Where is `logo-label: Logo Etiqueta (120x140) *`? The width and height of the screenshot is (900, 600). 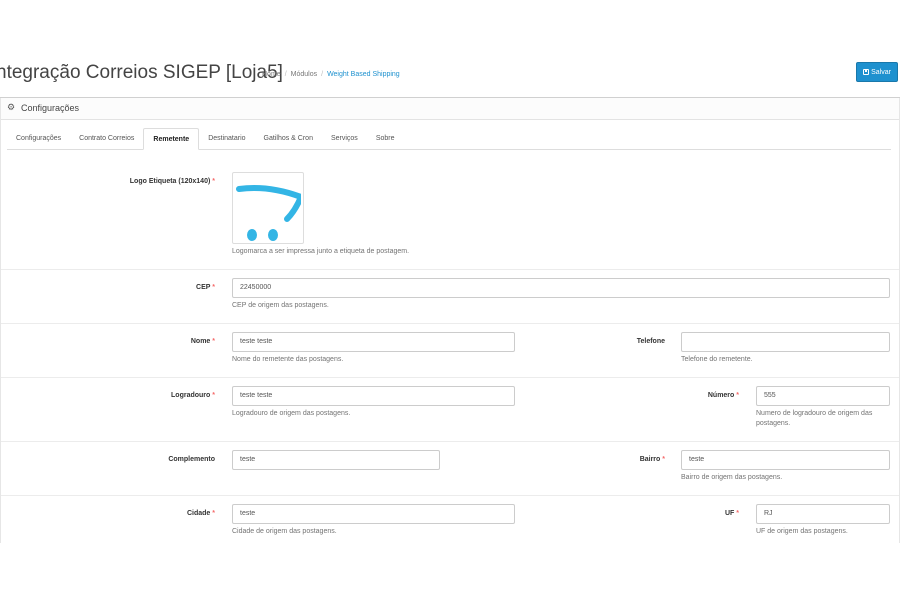
logo-label: Logo Etiqueta (120x140) * is located at coordinates (163, 181).